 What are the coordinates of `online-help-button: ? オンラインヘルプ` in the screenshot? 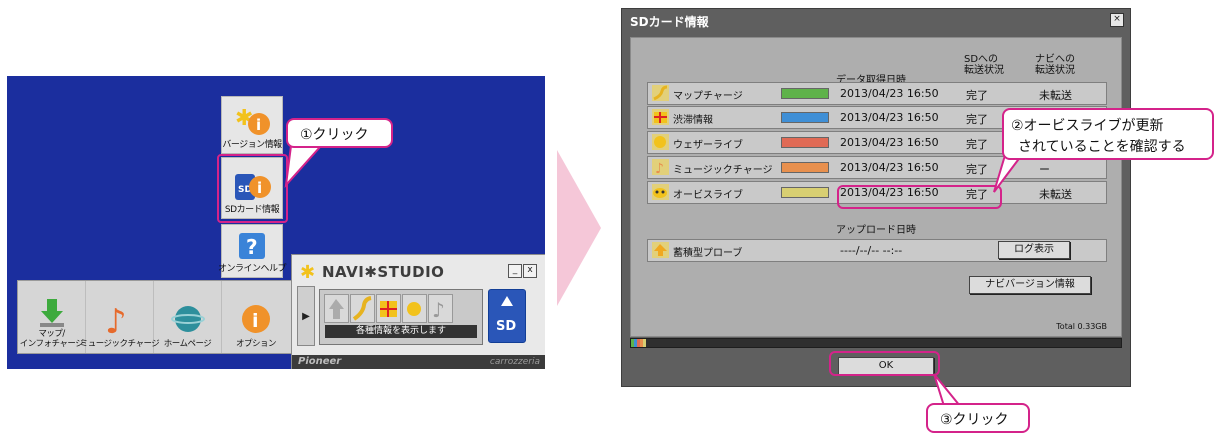 It's located at (252, 251).